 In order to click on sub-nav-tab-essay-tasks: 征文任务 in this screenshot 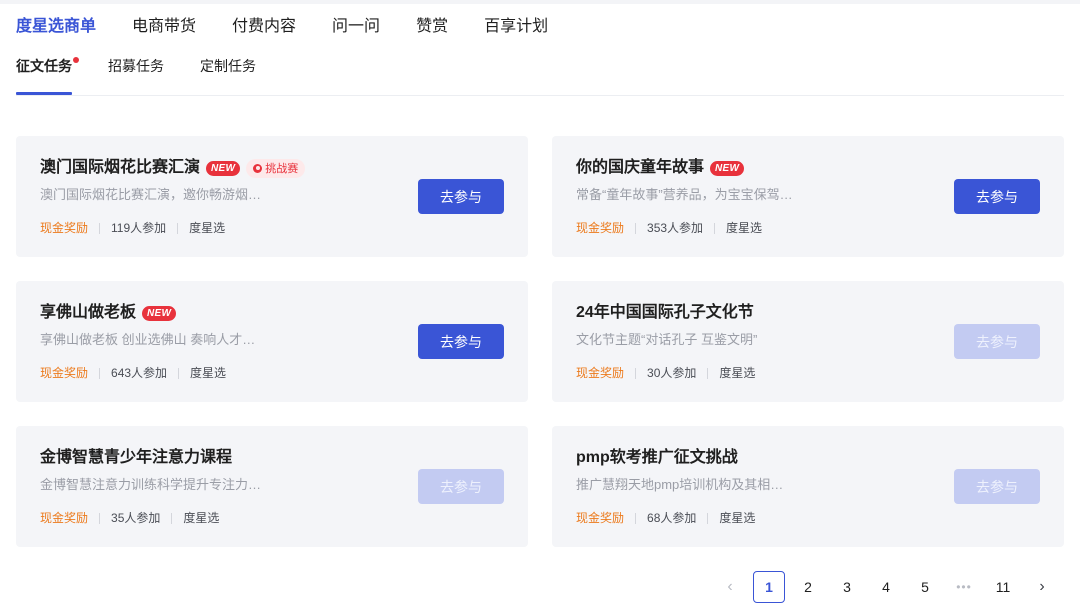, I will do `click(47, 66)`.